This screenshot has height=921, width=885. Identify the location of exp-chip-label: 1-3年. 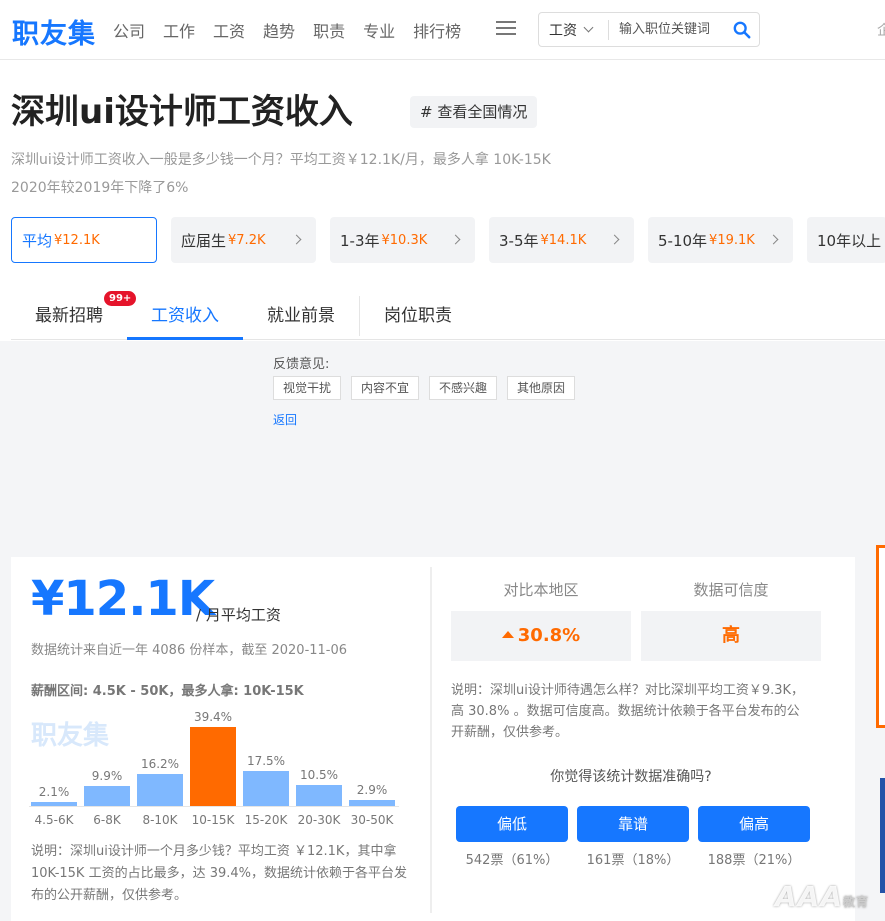
(360, 240).